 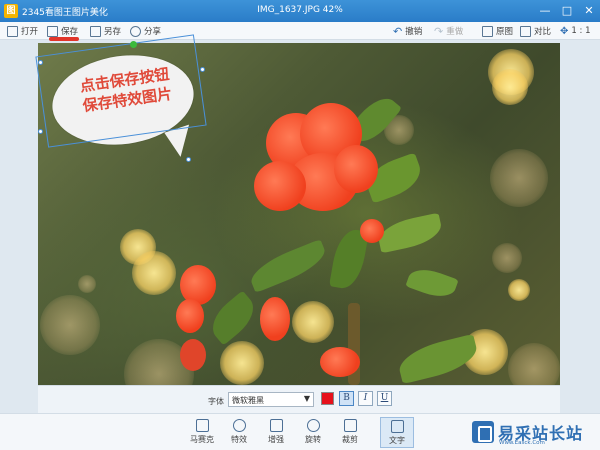 I want to click on resize-handle-top-left, so click(x=40, y=62).